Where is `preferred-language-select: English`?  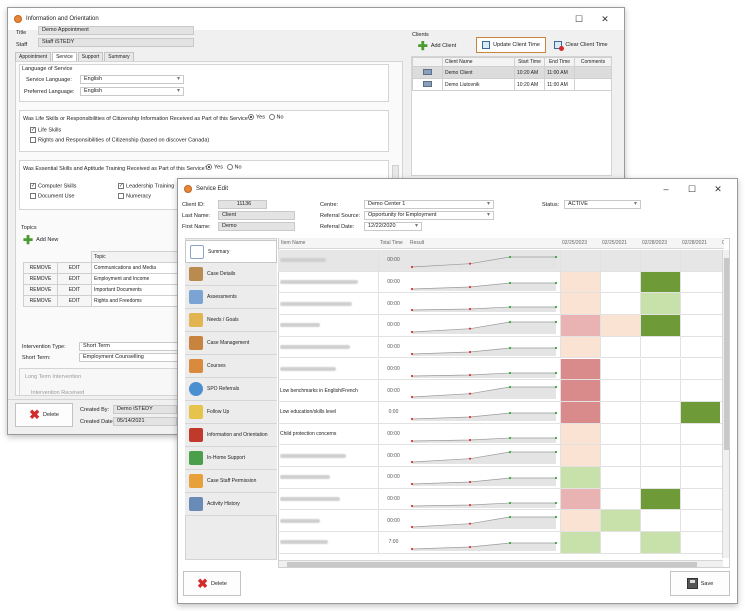 preferred-language-select: English is located at coordinates (132, 91).